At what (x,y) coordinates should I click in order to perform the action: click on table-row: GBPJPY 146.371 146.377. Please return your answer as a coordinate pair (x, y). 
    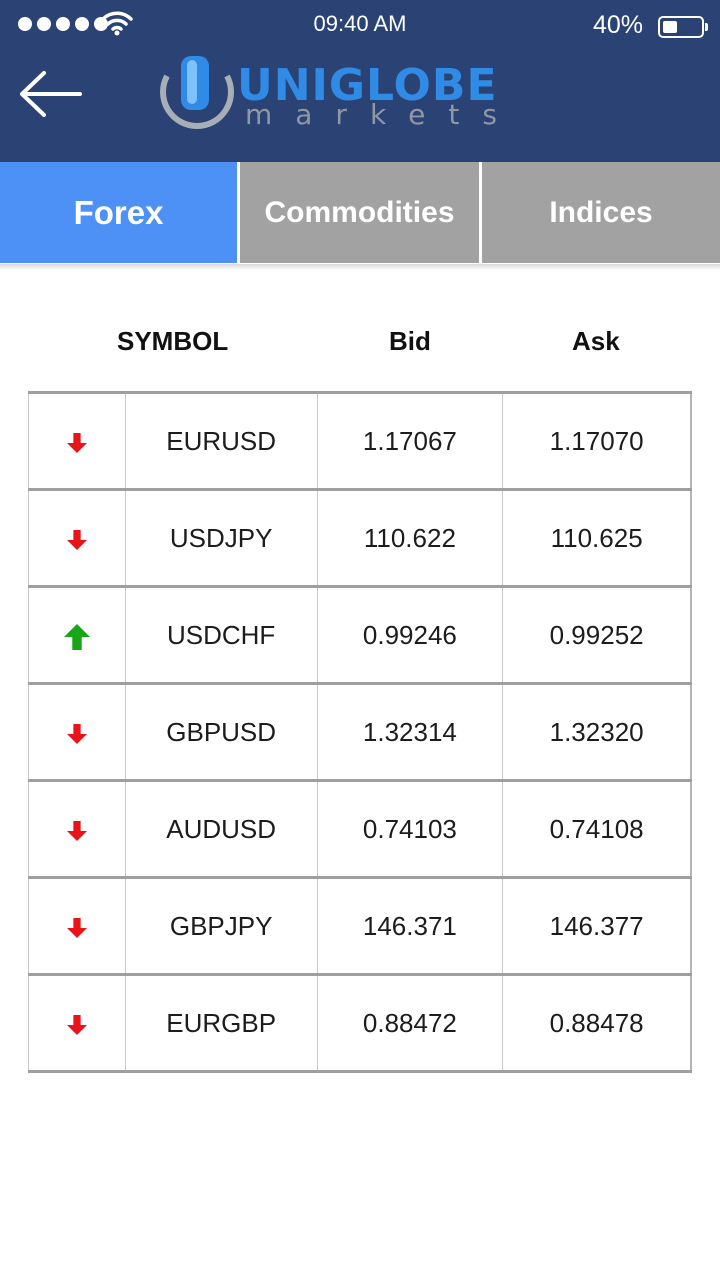
    Looking at the image, I should click on (360, 926).